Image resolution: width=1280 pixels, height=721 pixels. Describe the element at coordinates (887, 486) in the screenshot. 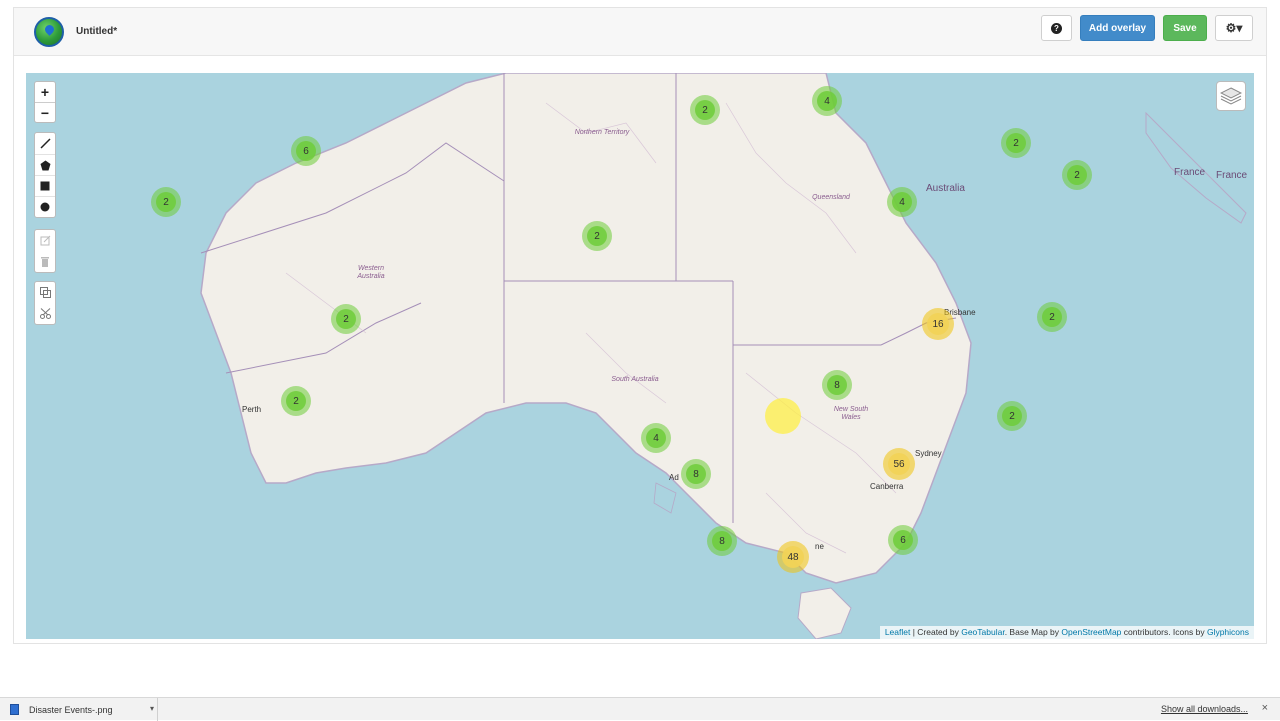

I see `city-canberra: Canberra` at that location.